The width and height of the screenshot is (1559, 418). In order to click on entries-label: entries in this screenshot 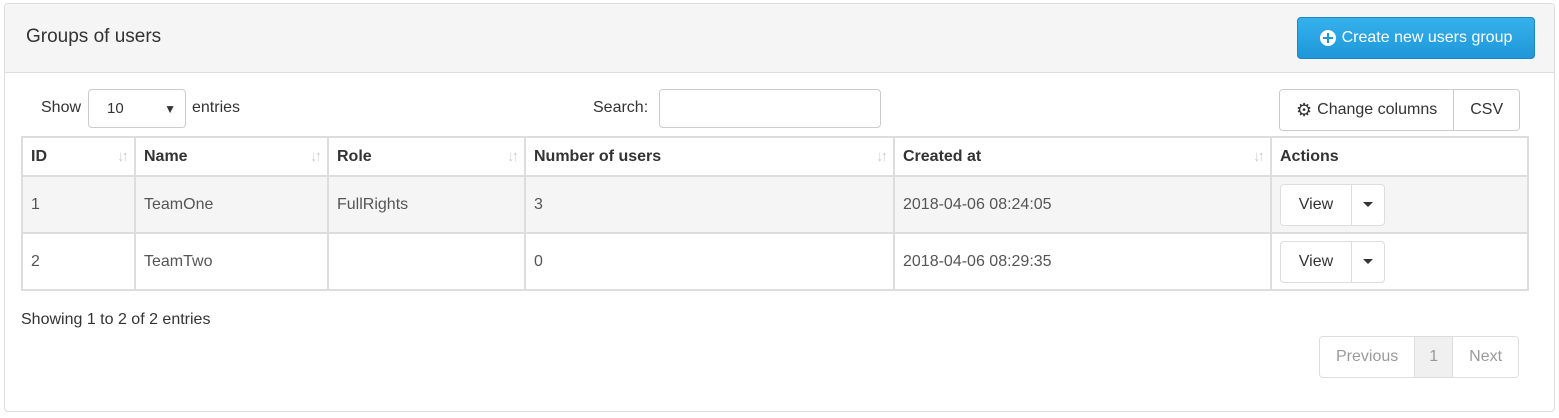, I will do `click(216, 107)`.